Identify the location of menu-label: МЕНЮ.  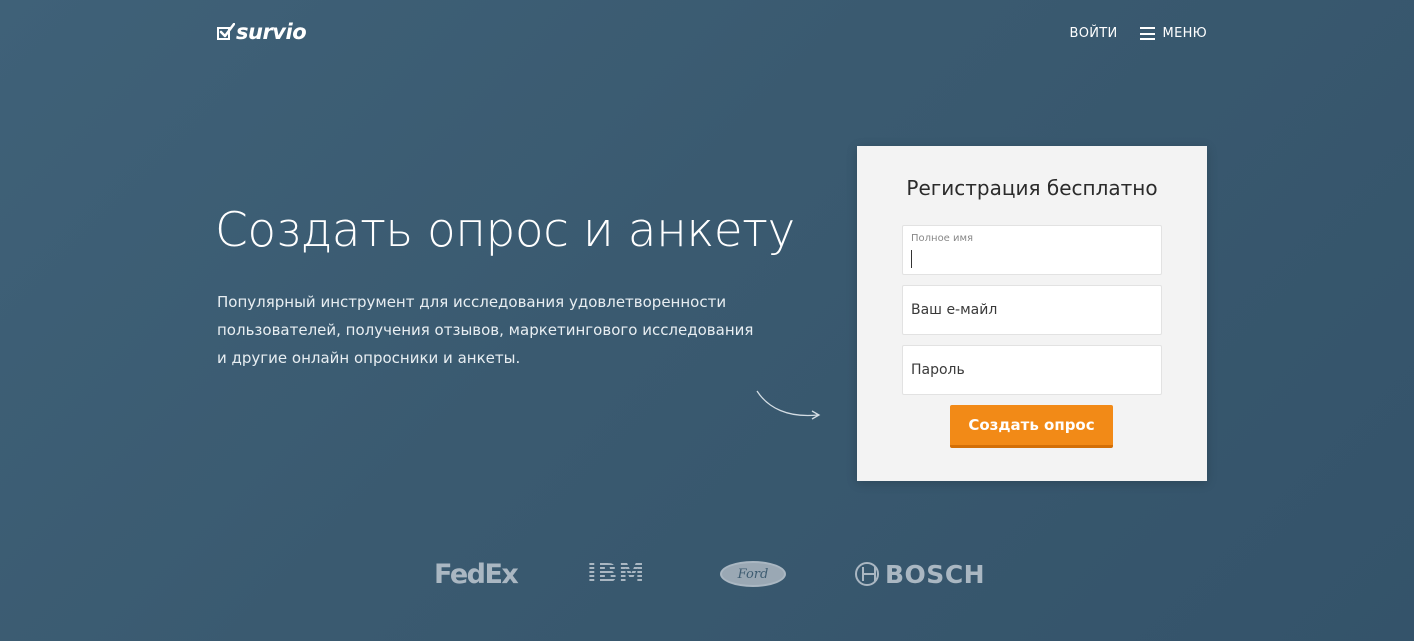
(1184, 33).